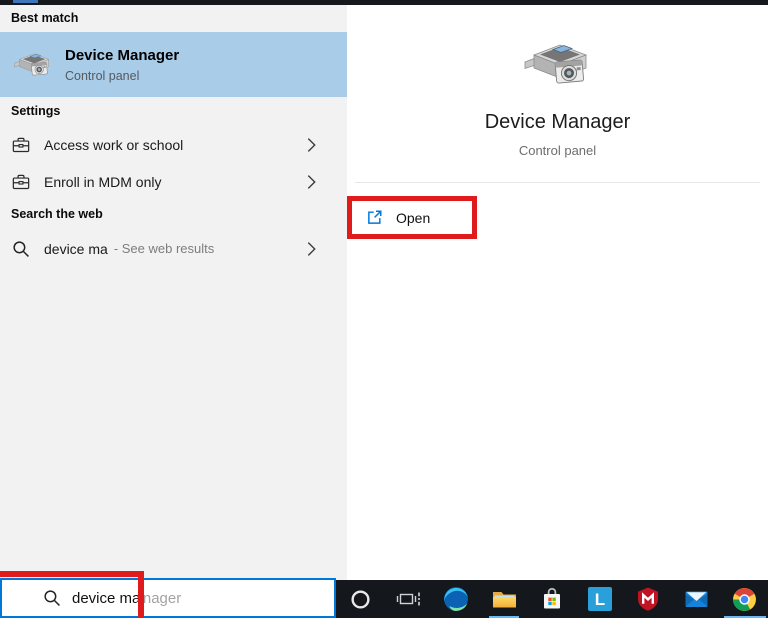  What do you see at coordinates (33, 65) in the screenshot?
I see `device-manager-icon` at bounding box center [33, 65].